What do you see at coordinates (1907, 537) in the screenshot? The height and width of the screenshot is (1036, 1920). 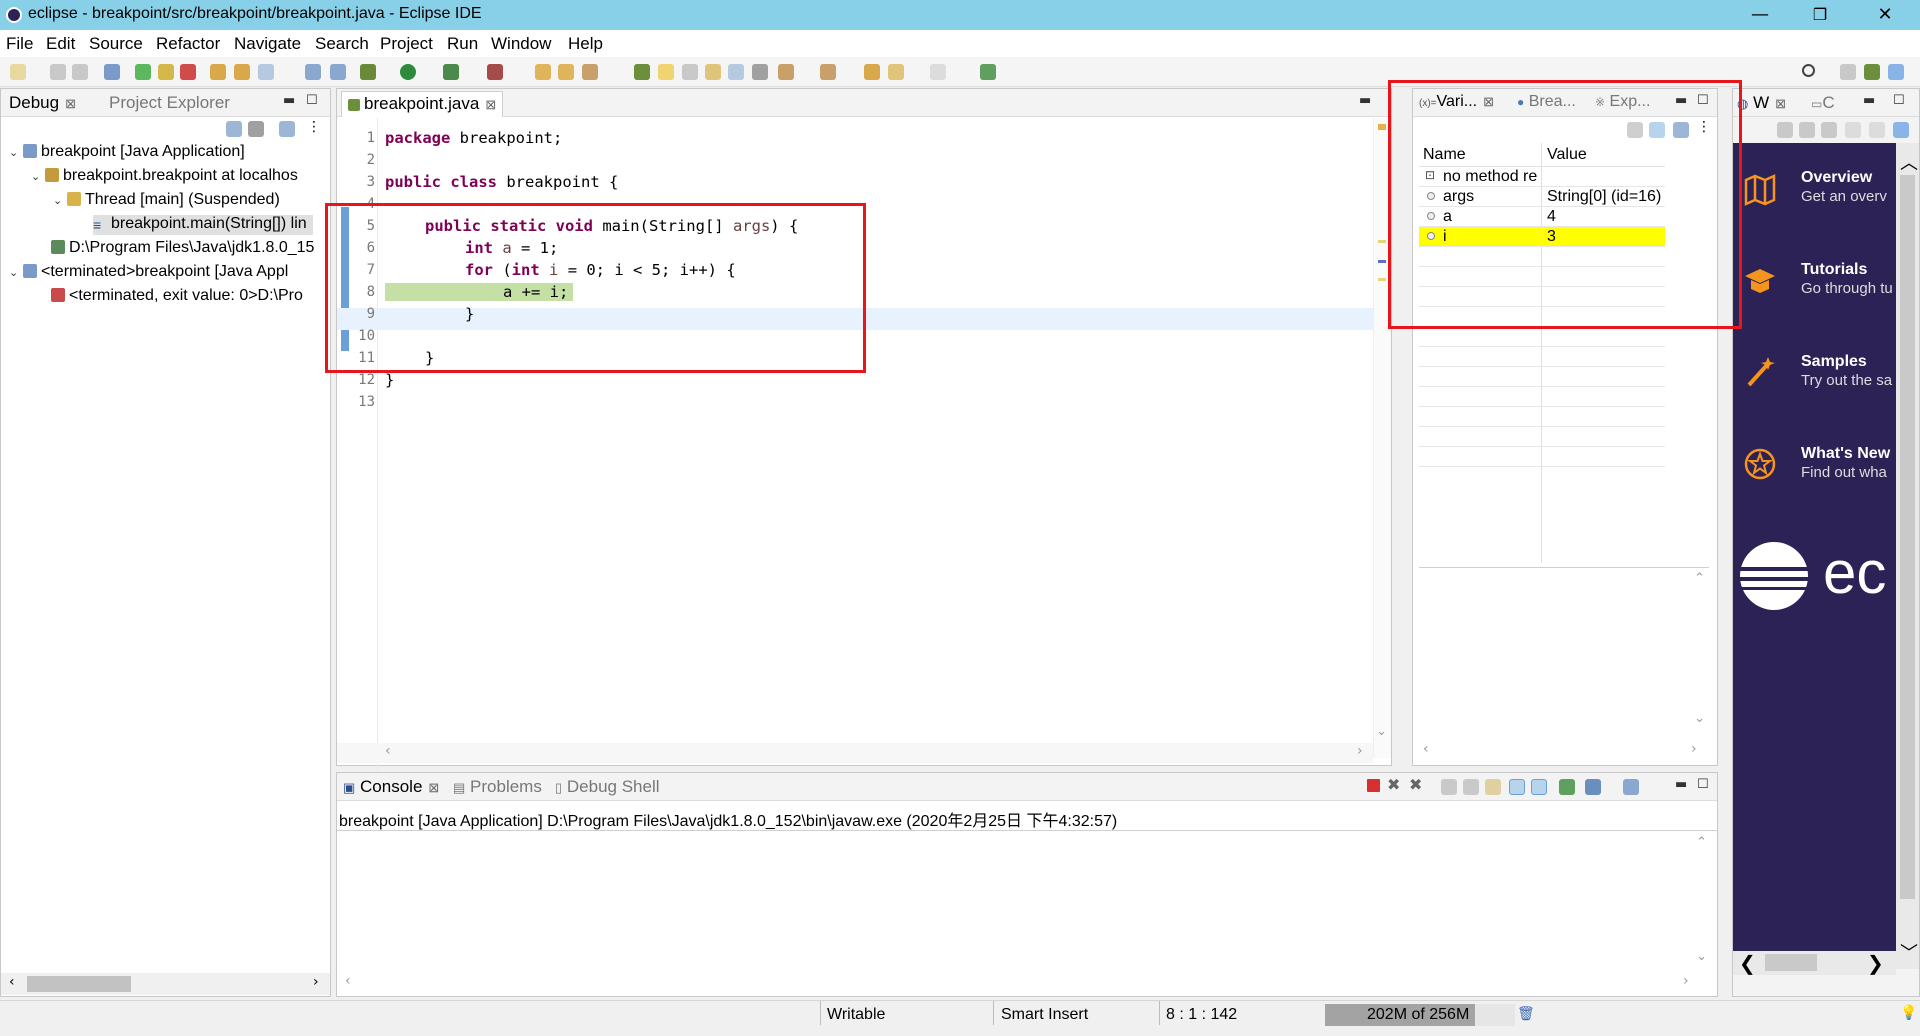 I see `scrollbar-thumb` at bounding box center [1907, 537].